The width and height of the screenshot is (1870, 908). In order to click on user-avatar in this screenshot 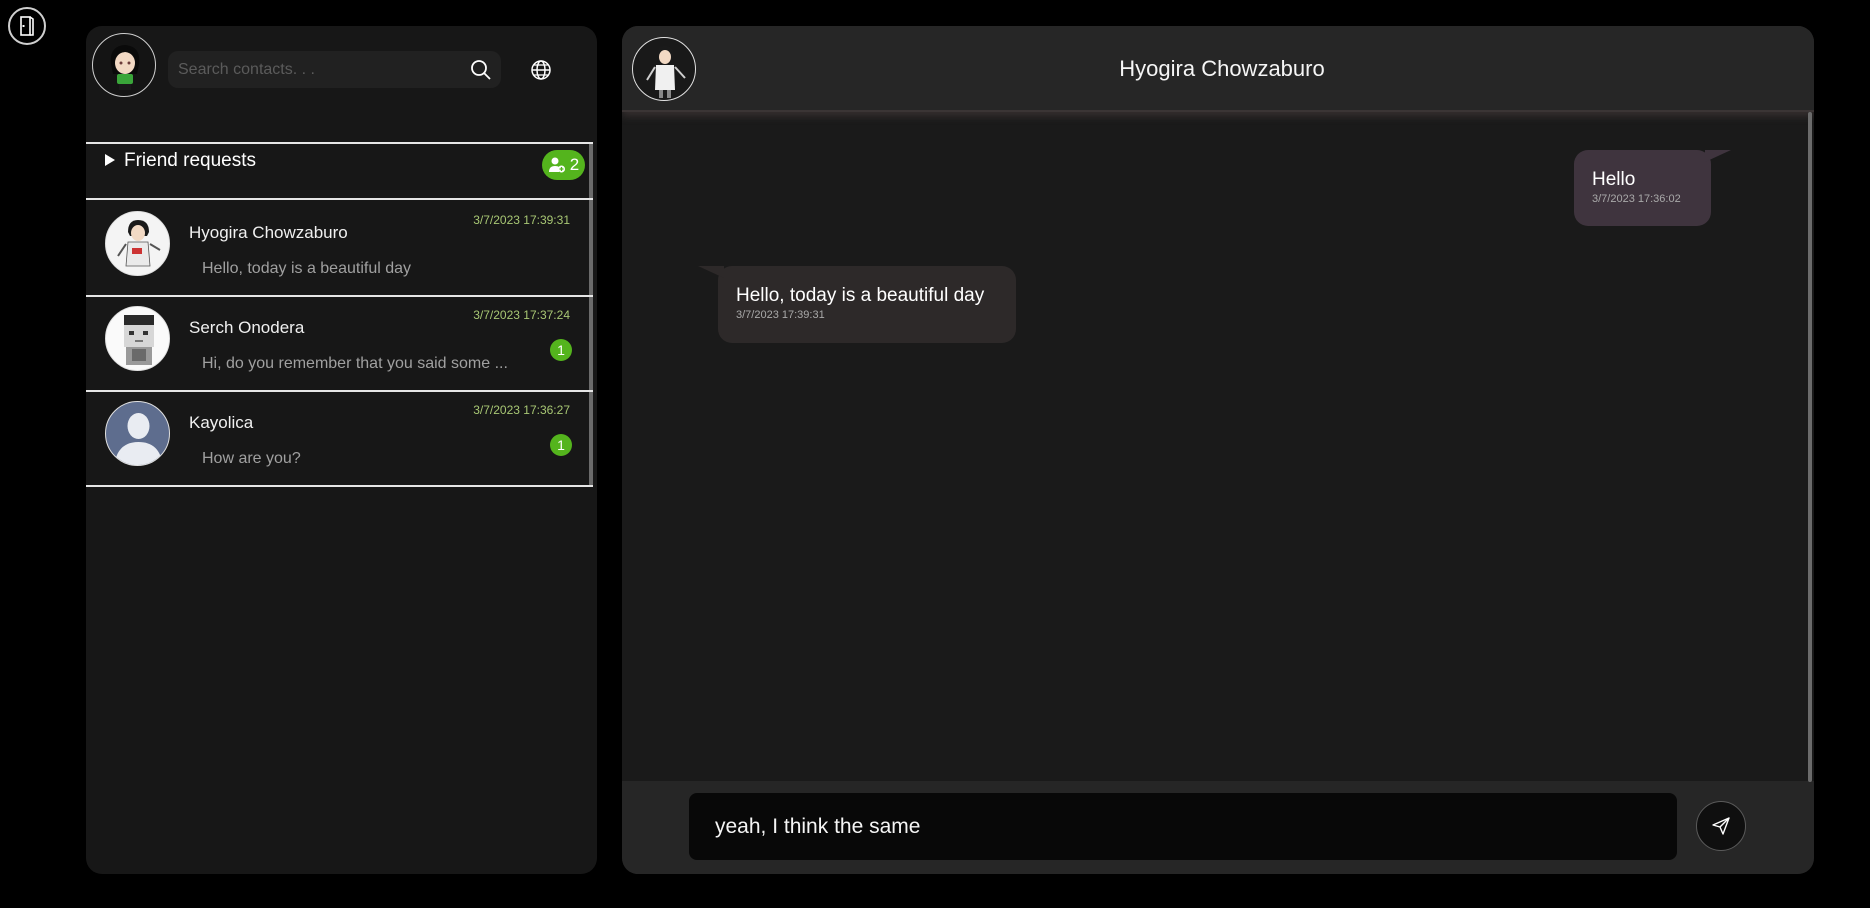, I will do `click(124, 65)`.